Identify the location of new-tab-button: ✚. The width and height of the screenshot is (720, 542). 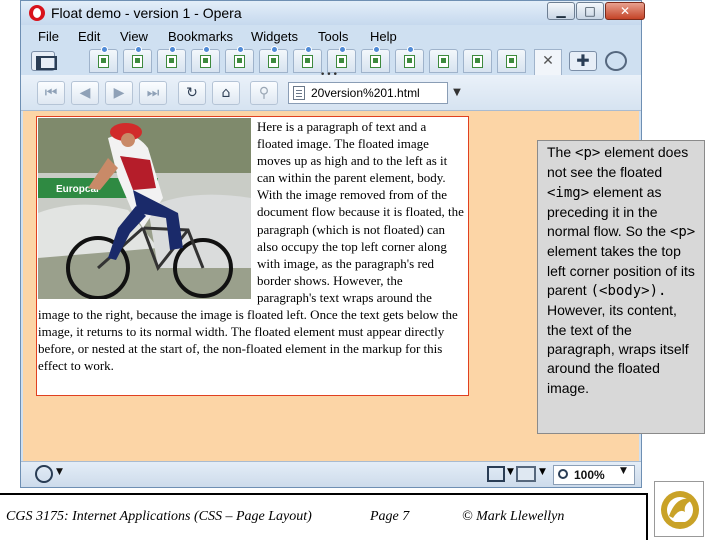
(583, 61).